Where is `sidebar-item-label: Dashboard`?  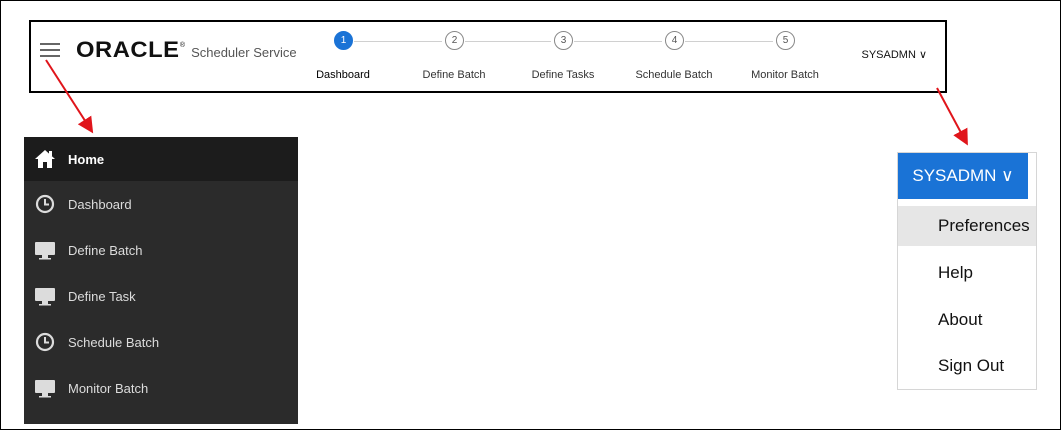 sidebar-item-label: Dashboard is located at coordinates (100, 204).